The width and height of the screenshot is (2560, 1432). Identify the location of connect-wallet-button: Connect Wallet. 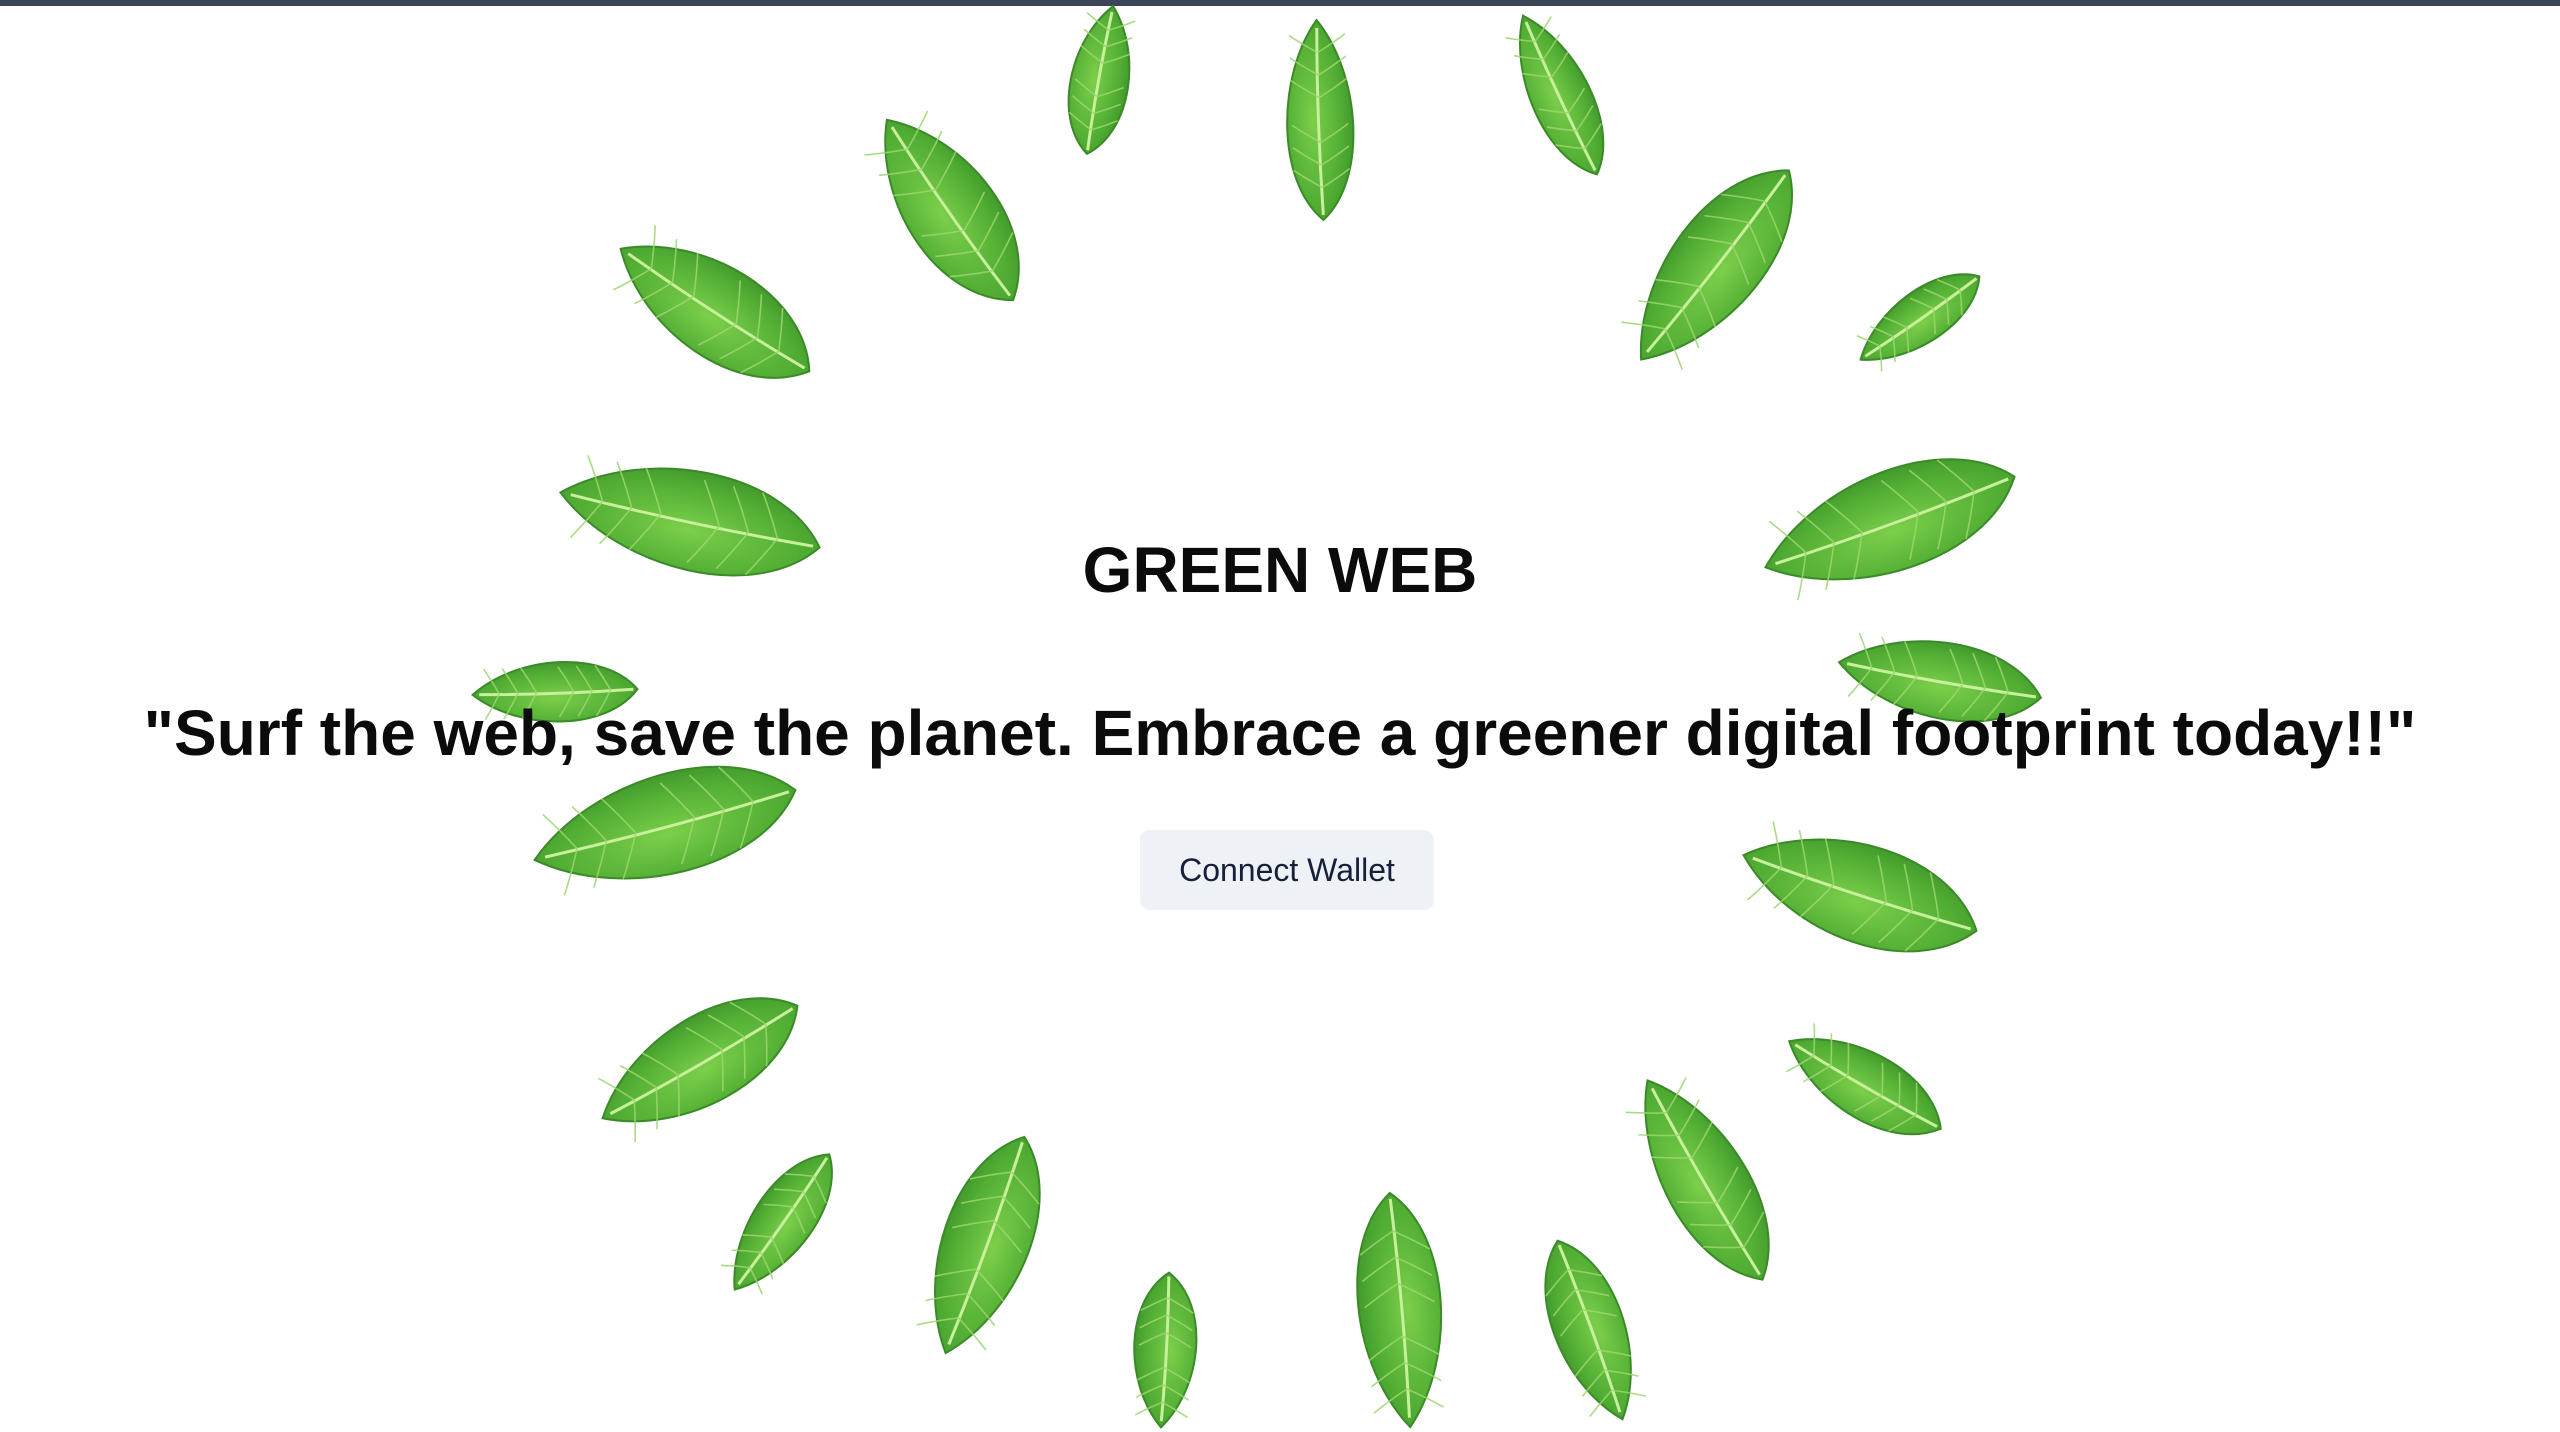
(1287, 870).